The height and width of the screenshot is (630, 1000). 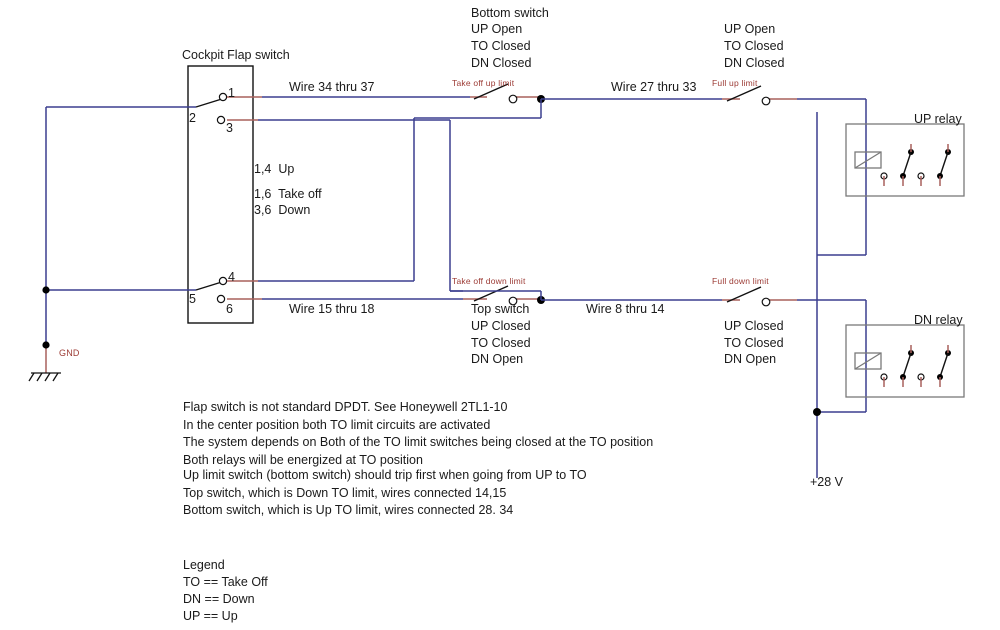 I want to click on bottom-switch-name: Bottom switch, so click(x=510, y=13).